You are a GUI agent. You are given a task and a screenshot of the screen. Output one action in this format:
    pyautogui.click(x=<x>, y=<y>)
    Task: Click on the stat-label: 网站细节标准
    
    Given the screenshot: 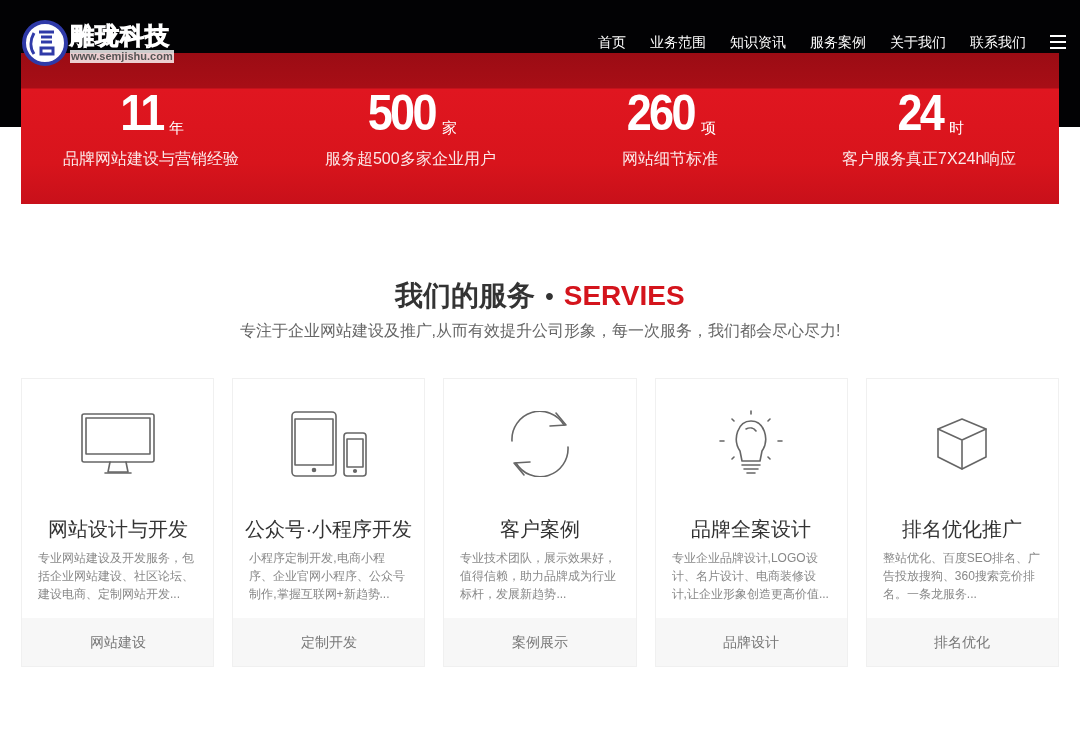 What is the action you would take?
    pyautogui.click(x=669, y=159)
    